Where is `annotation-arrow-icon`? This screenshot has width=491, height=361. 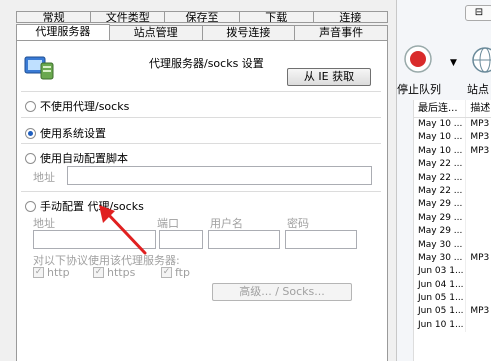 annotation-arrow-icon is located at coordinates (123, 230).